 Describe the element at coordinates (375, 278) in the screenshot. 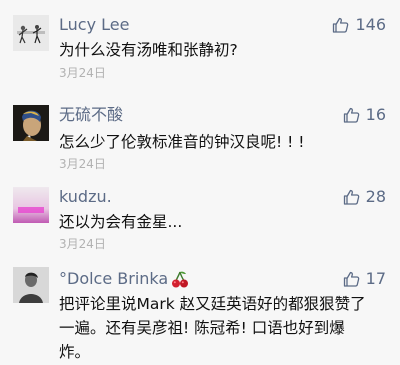

I see `like-count: 17` at that location.